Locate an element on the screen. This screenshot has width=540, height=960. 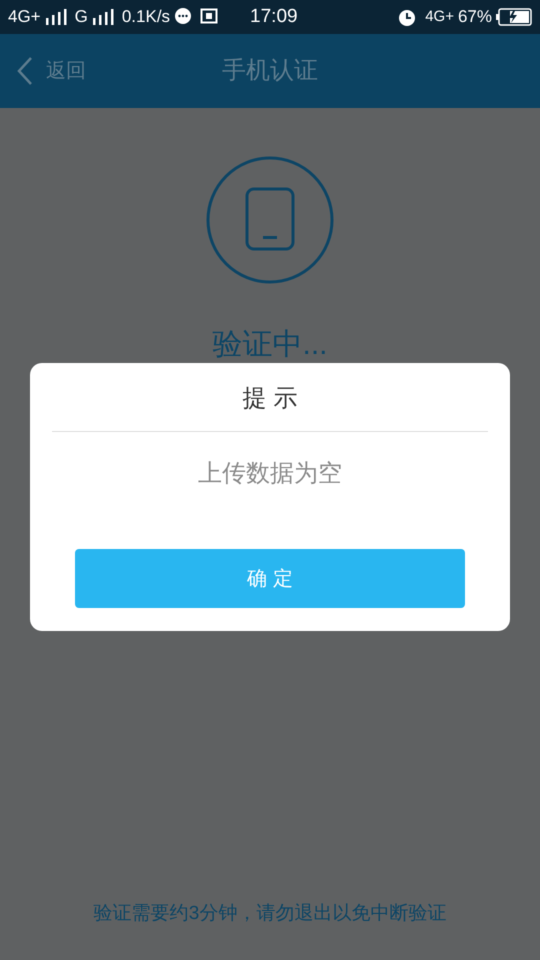
alarm-icon is located at coordinates (407, 17).